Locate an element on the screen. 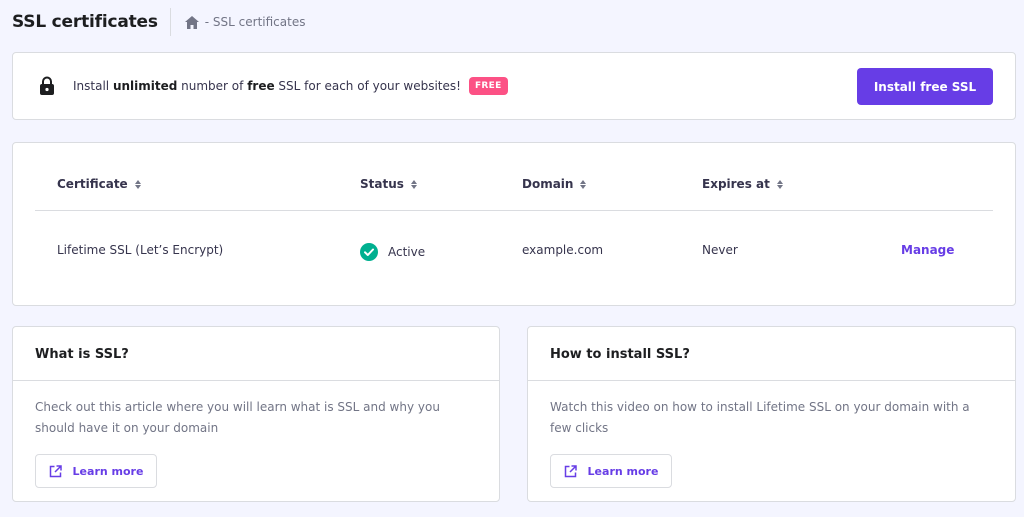  card-title: How to install SSL? is located at coordinates (620, 354).